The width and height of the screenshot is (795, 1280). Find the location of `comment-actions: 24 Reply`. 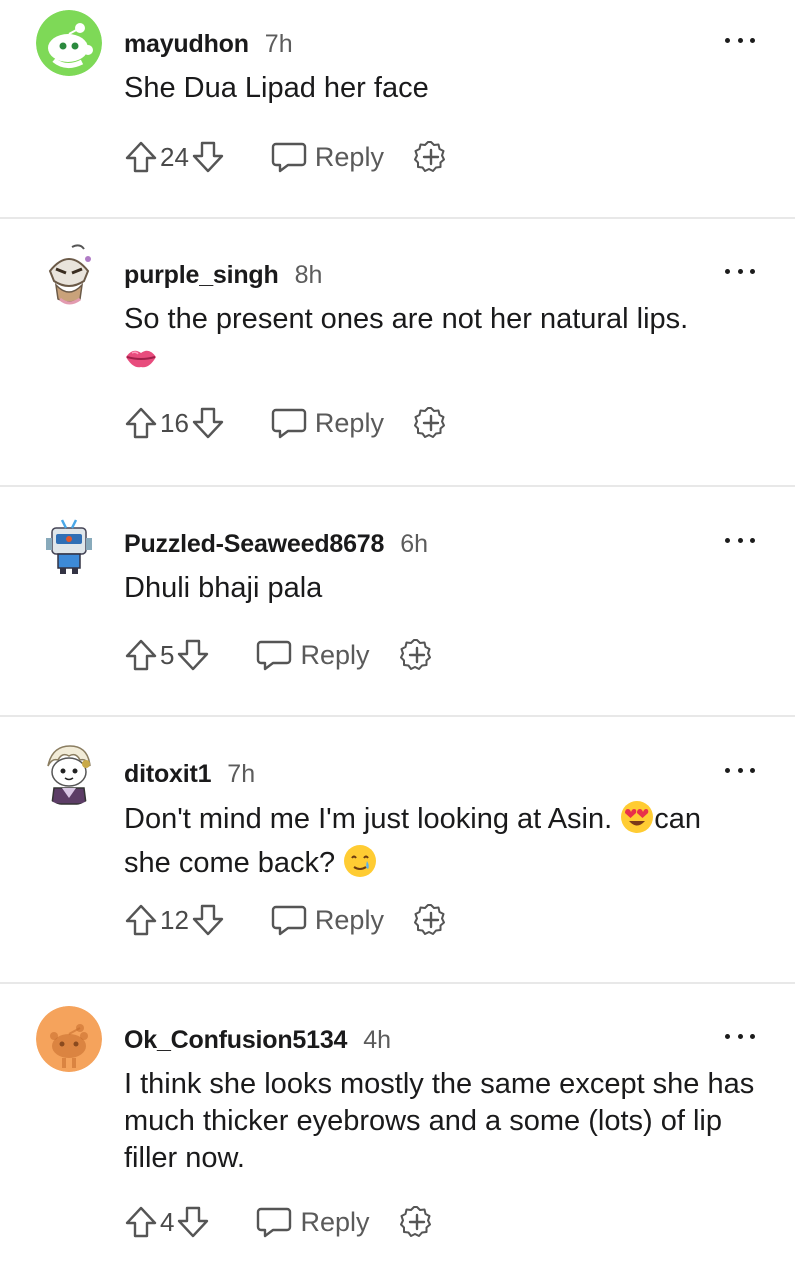

comment-actions: 24 Reply is located at coordinates (286, 157).